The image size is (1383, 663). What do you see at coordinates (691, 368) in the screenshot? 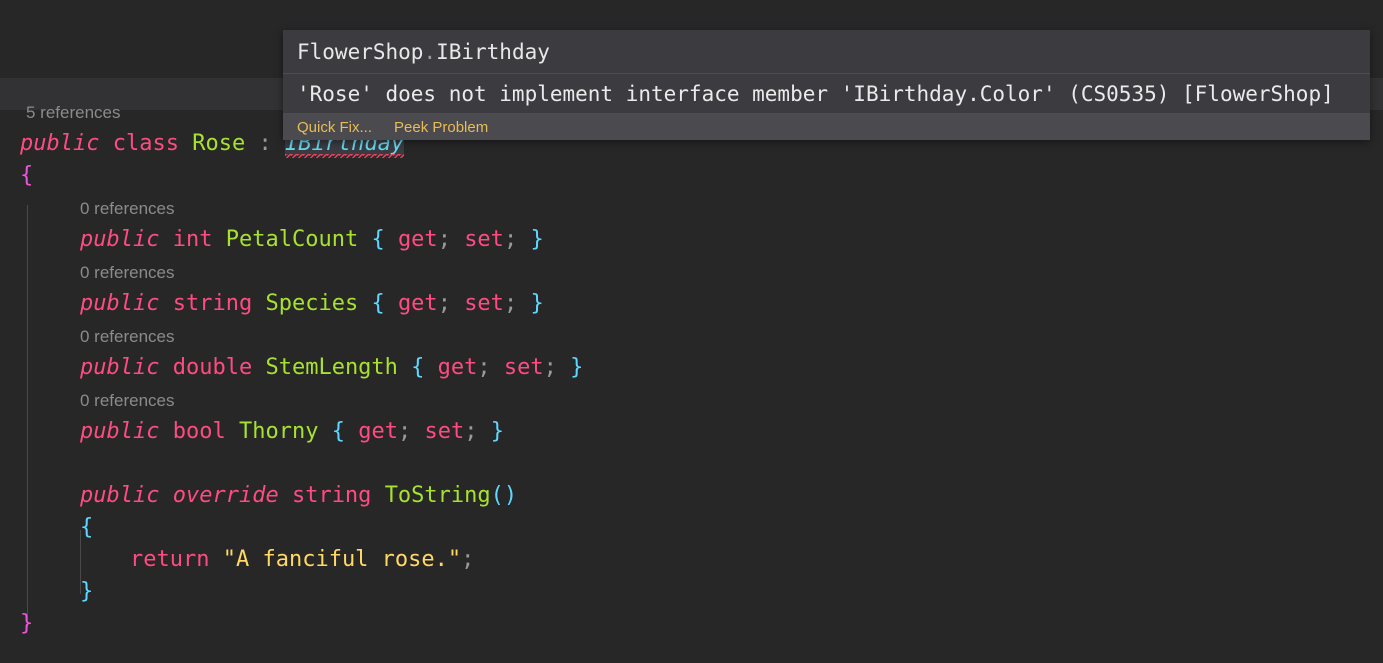
I see `line-property-stemlength: public double StemLength { get; set; }` at bounding box center [691, 368].